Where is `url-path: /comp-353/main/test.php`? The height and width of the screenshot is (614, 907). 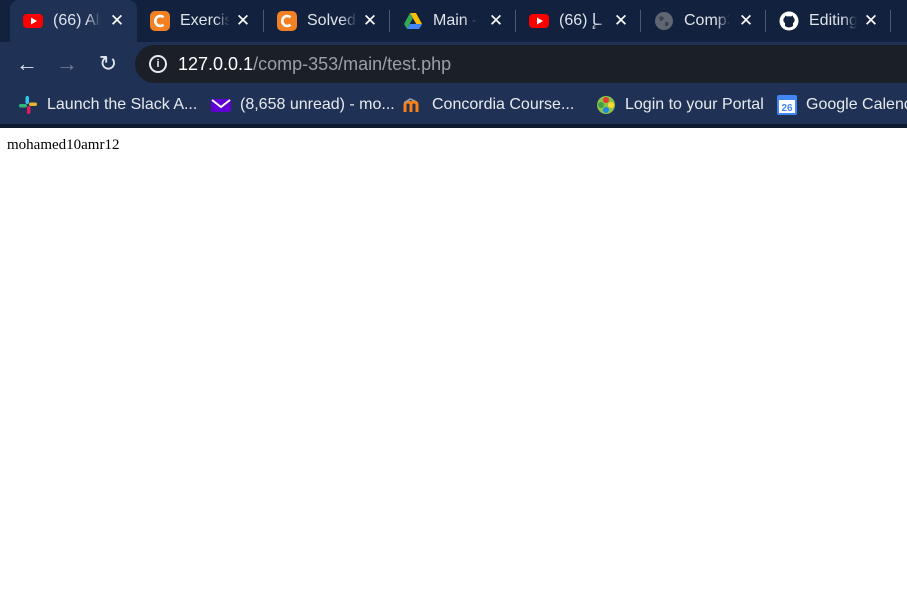 url-path: /comp-353/main/test.php is located at coordinates (352, 64).